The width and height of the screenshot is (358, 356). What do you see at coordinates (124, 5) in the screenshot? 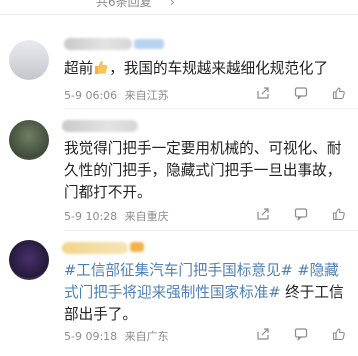
I see `reply-count-link: 共6条回复` at bounding box center [124, 5].